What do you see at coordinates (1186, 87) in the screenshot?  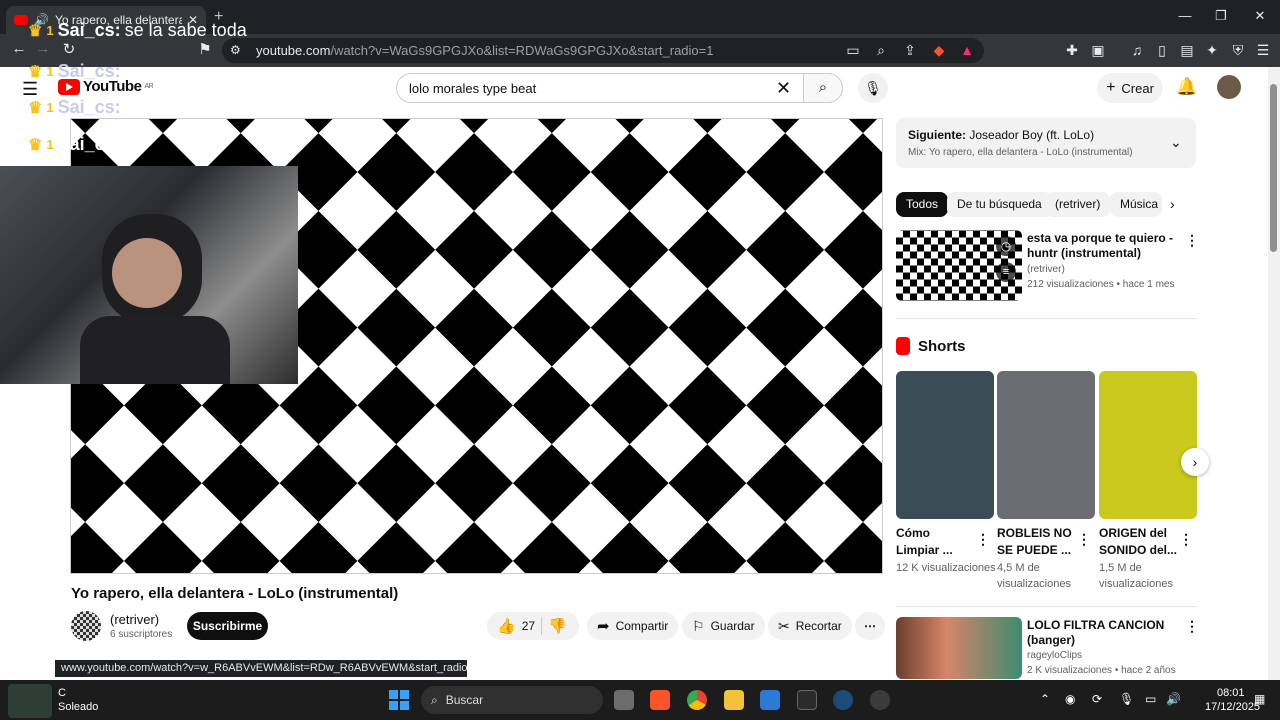 I see `notifications-bell-icon: 🔔` at bounding box center [1186, 87].